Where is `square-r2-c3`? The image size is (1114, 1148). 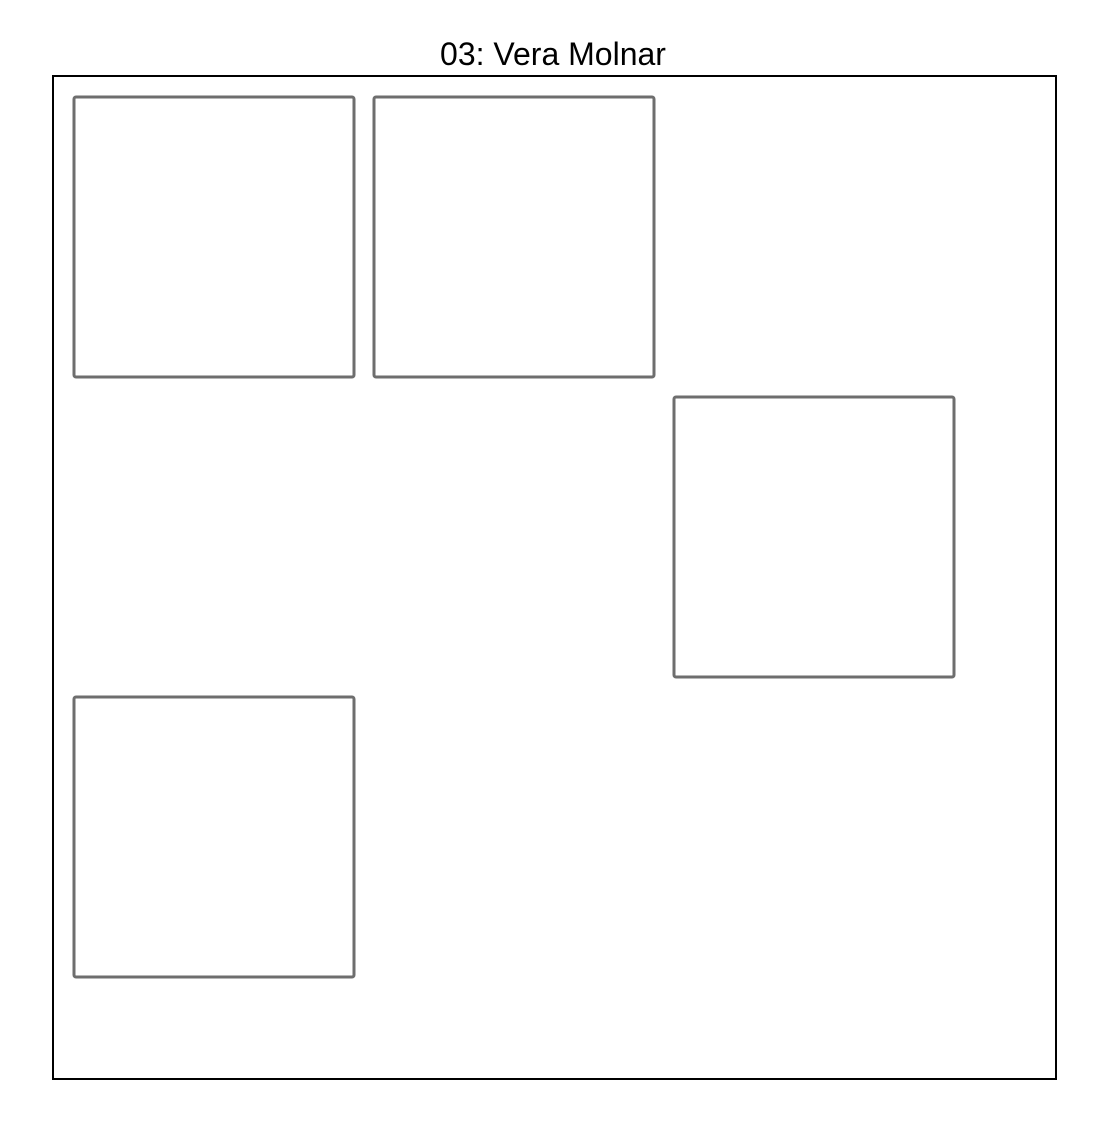 square-r2-c3 is located at coordinates (814, 537).